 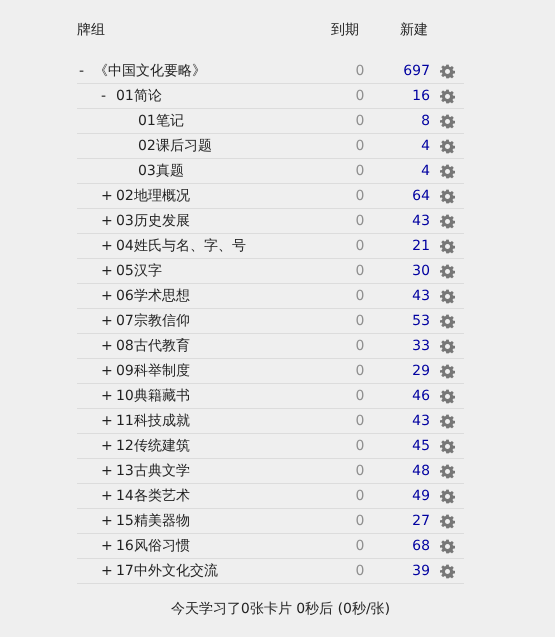 I want to click on deck-name: 17中外文化交流, so click(x=167, y=571).